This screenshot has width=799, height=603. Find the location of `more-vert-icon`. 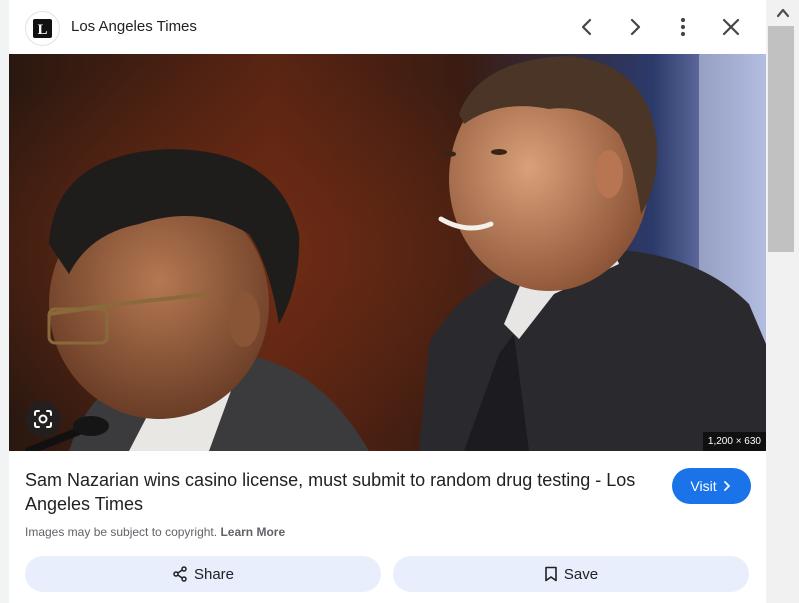

more-vert-icon is located at coordinates (683, 27).